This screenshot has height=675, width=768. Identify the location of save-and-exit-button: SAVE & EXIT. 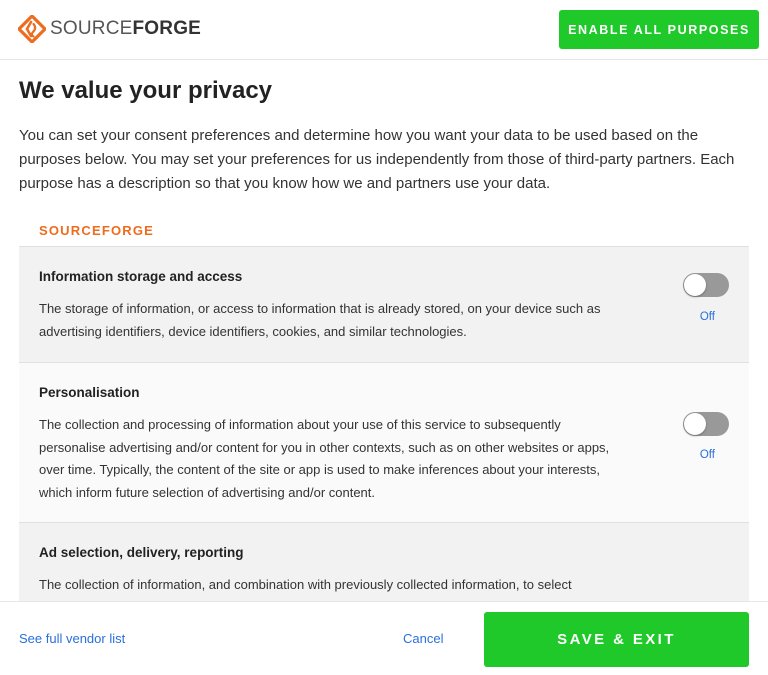
(616, 639).